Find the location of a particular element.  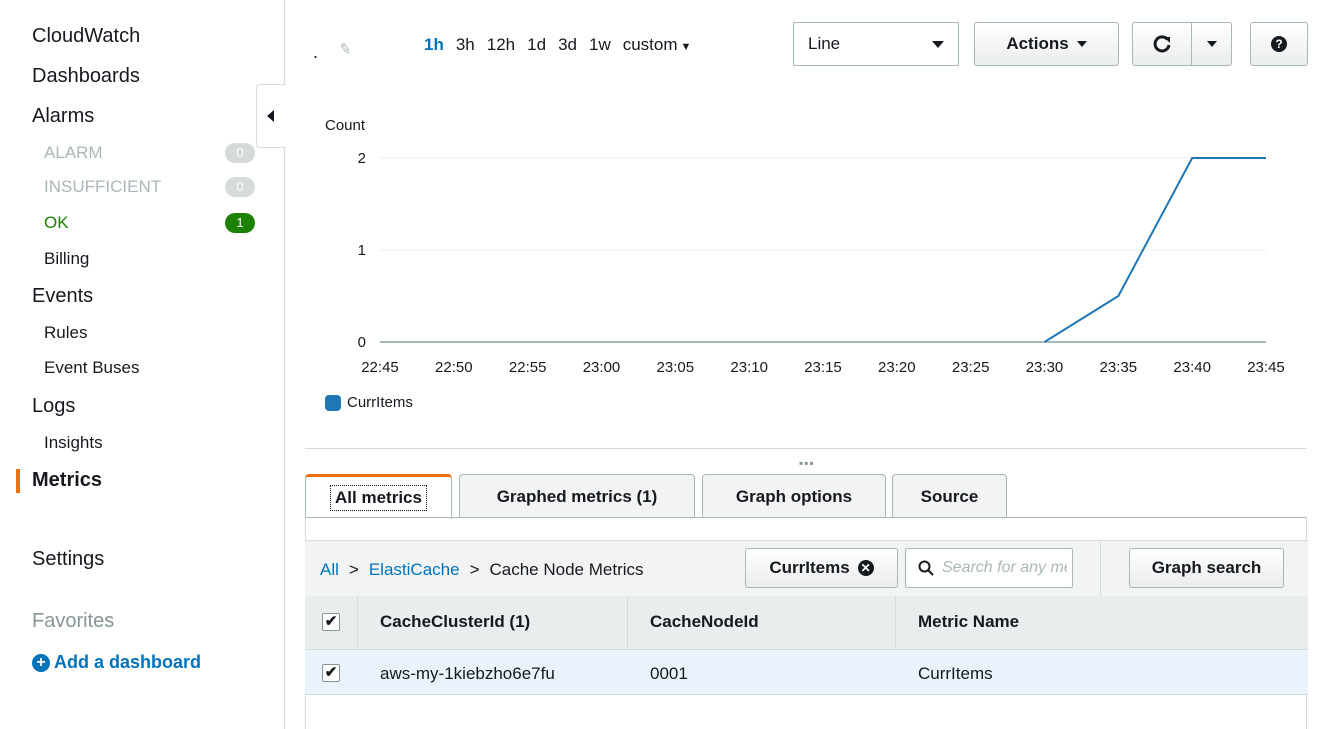

toolbar-separator is located at coordinates (1100, 568).